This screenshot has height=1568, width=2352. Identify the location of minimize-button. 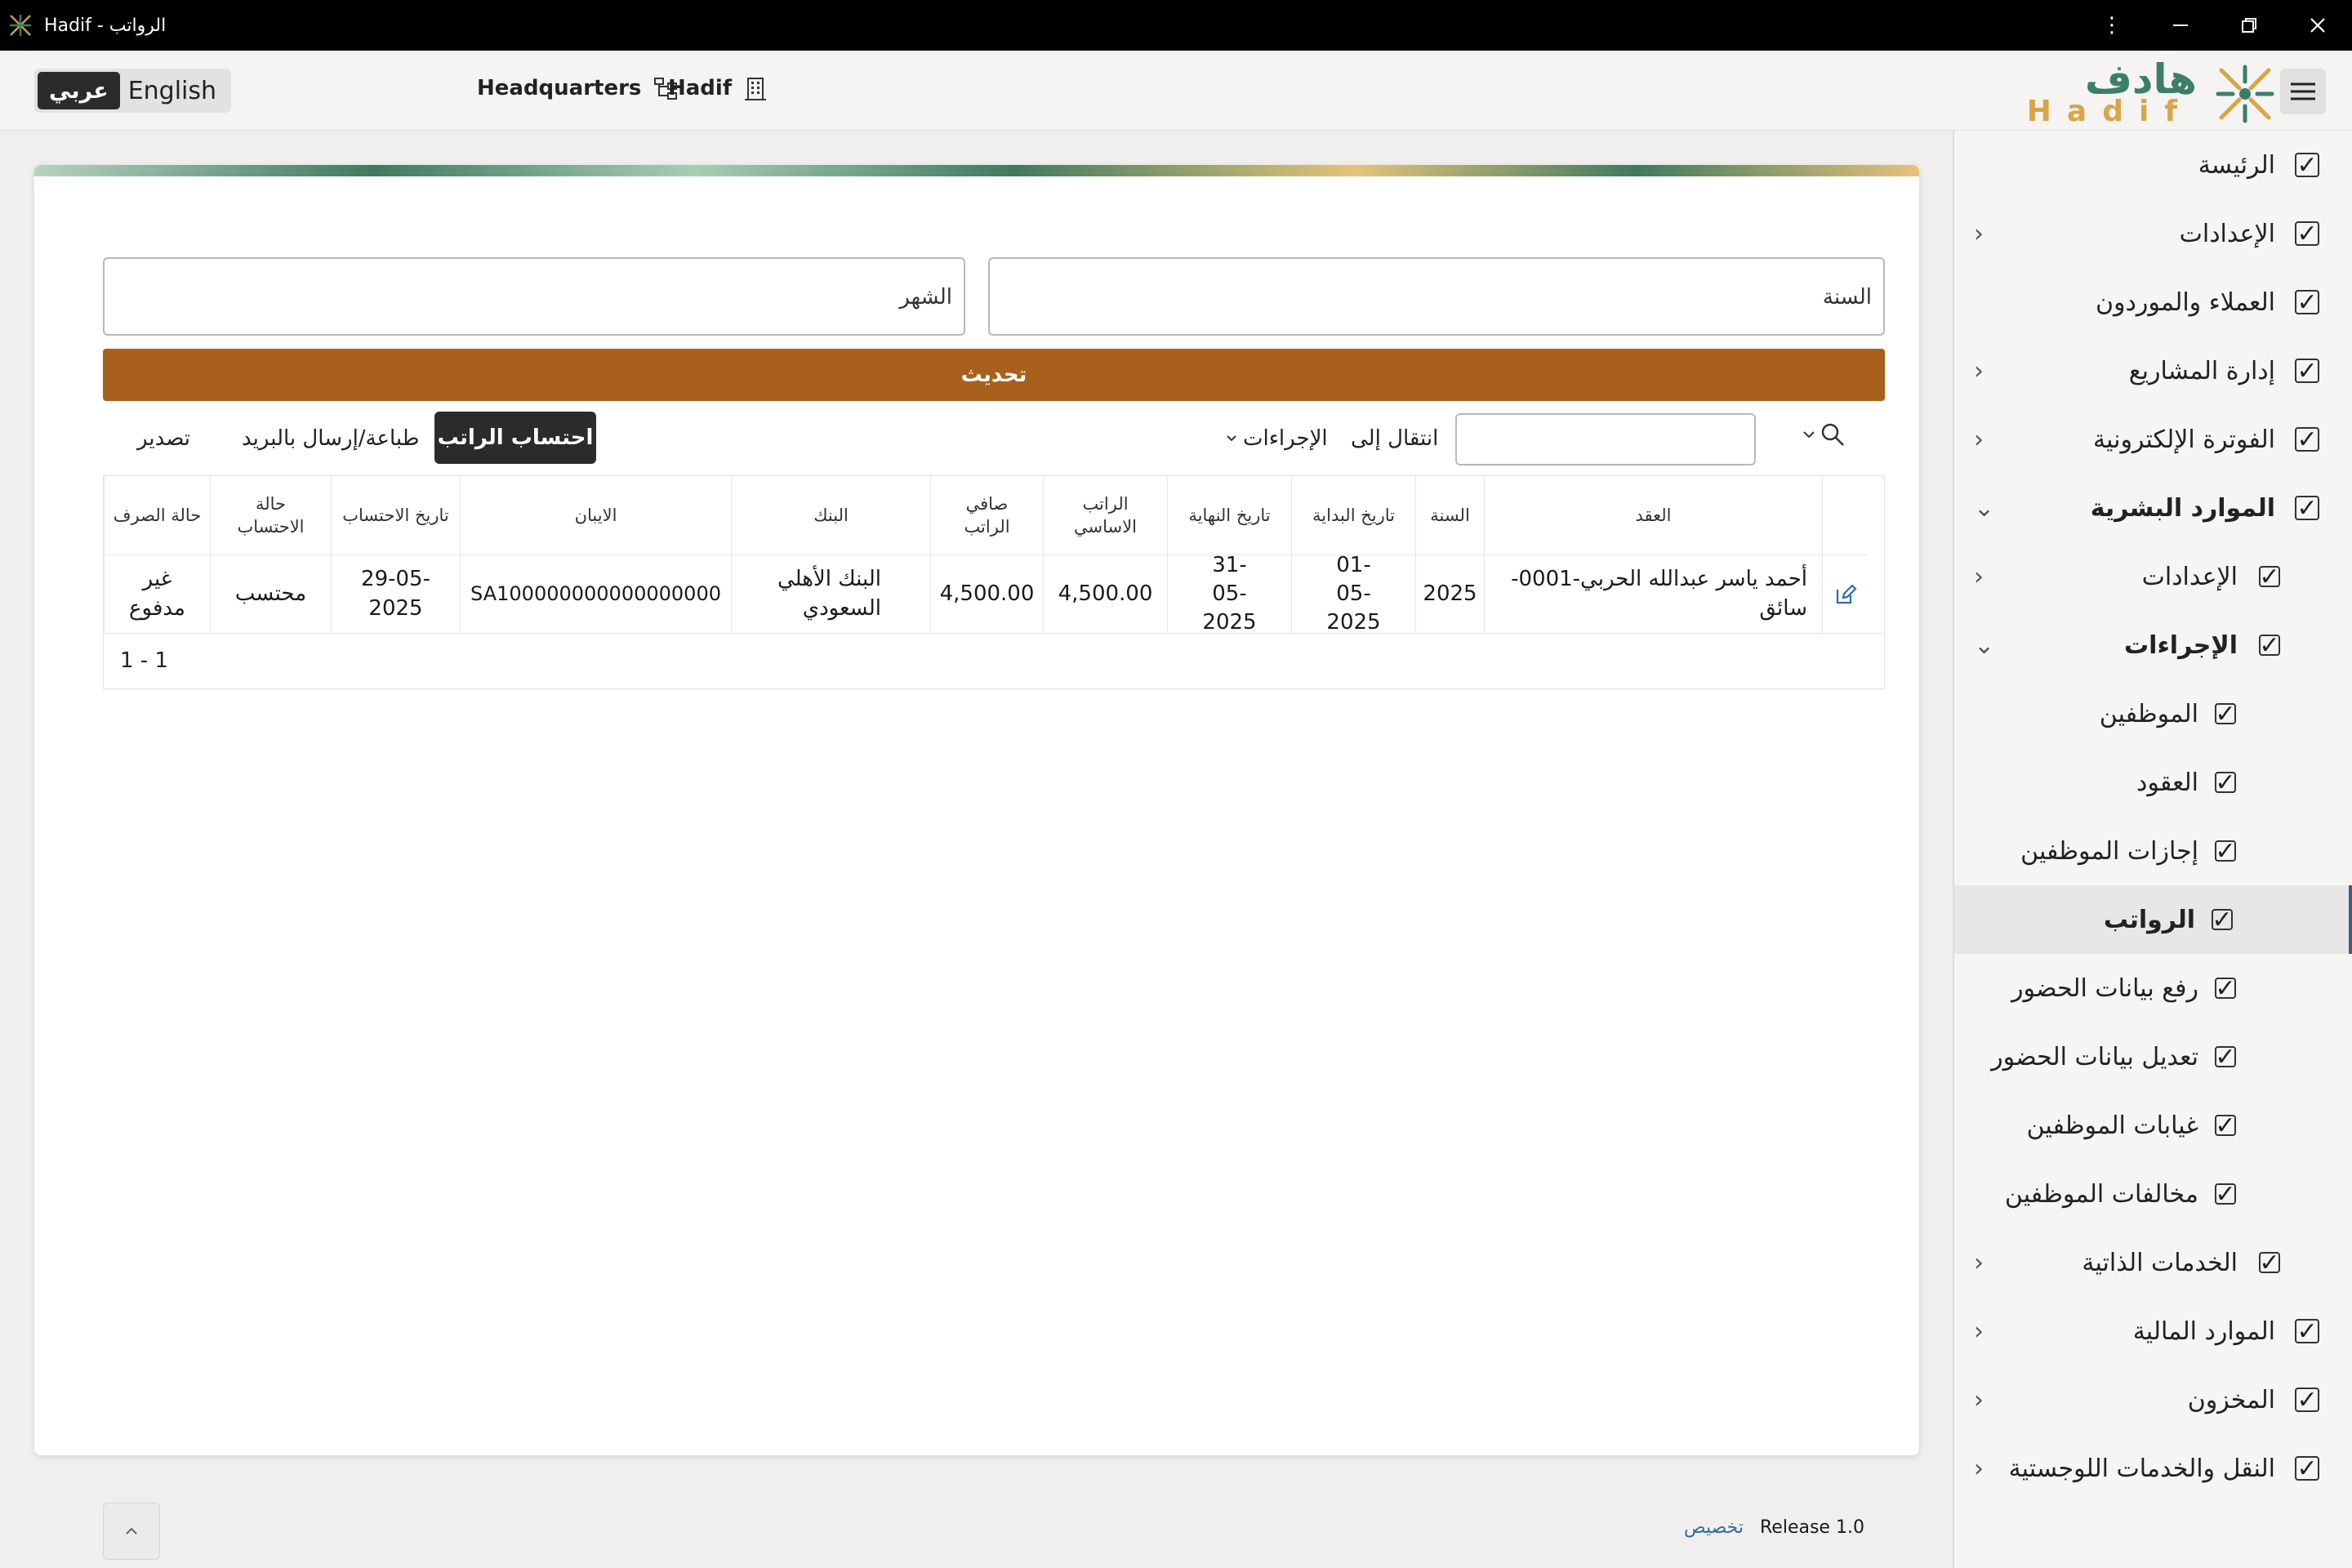
(2180, 25).